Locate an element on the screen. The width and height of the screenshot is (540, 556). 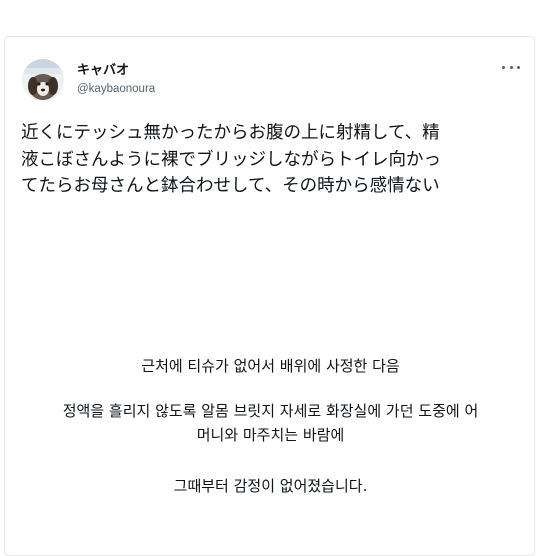
tweet-text-line: 液こぼさんように裸でブリッジしながらトイレ向かっ is located at coordinates (231, 159).